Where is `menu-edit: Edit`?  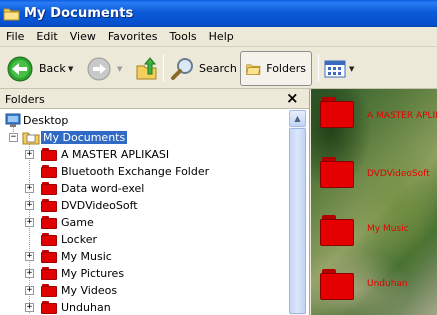 menu-edit: Edit is located at coordinates (46, 37).